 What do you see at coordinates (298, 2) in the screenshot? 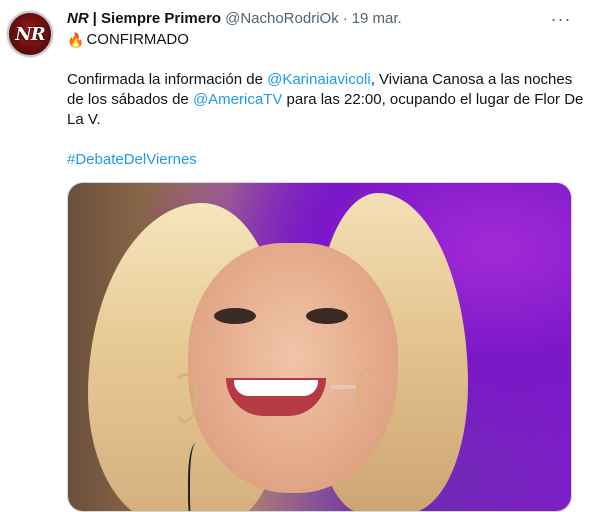
I see `truncated-previous-tweet-strip` at bounding box center [298, 2].